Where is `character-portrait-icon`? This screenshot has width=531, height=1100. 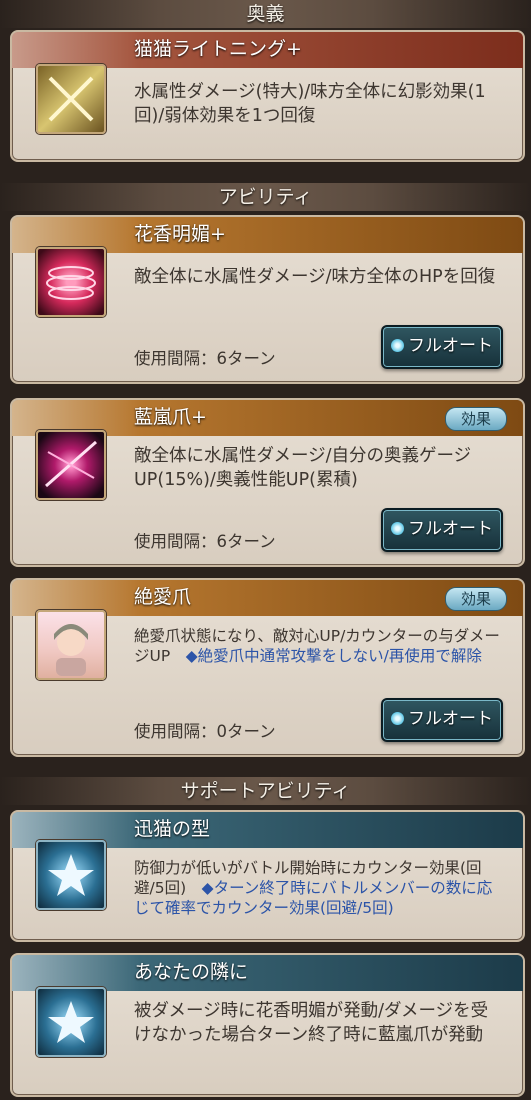 character-portrait-icon is located at coordinates (71, 645).